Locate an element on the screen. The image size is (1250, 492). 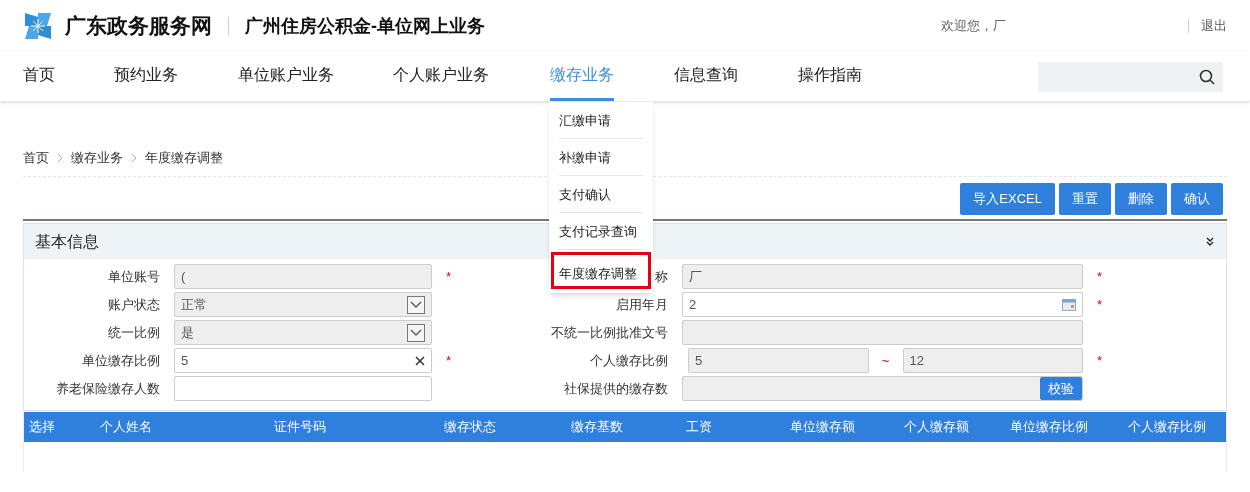
field-label: 单位缴存比例 is located at coordinates (121, 360).